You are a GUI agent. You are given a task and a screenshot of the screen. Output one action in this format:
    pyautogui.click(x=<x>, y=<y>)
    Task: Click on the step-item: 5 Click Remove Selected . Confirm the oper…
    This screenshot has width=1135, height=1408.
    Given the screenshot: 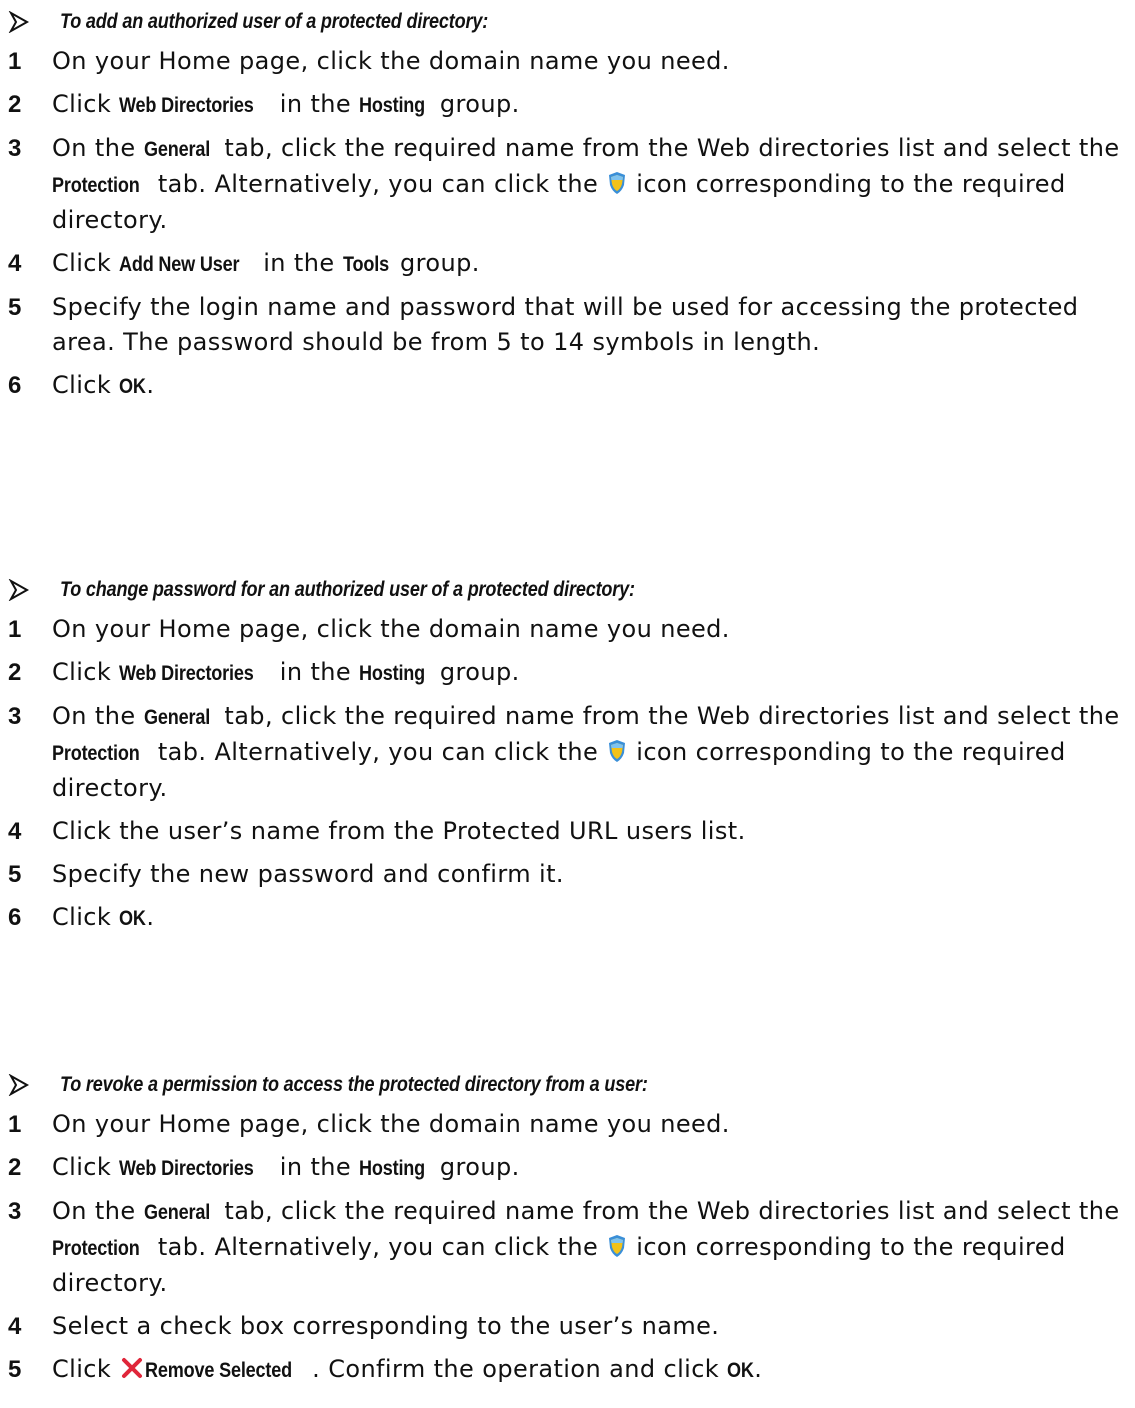 What is the action you would take?
    pyautogui.click(x=567, y=1370)
    